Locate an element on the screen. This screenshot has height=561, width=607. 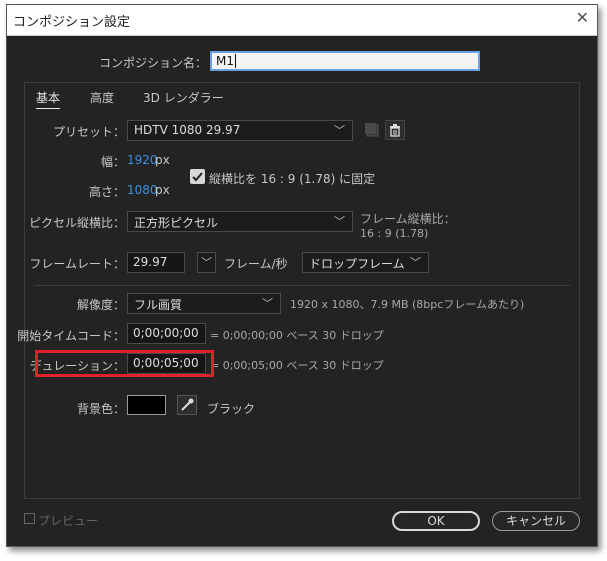
background-color-swatch is located at coordinates (146, 405).